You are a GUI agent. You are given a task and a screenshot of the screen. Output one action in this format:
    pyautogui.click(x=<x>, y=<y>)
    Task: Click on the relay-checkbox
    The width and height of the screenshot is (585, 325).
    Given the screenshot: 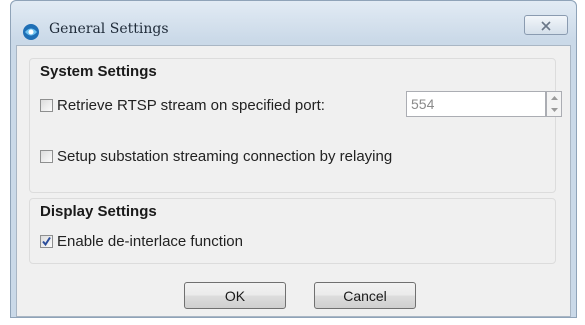 What is the action you would take?
    pyautogui.click(x=46, y=156)
    